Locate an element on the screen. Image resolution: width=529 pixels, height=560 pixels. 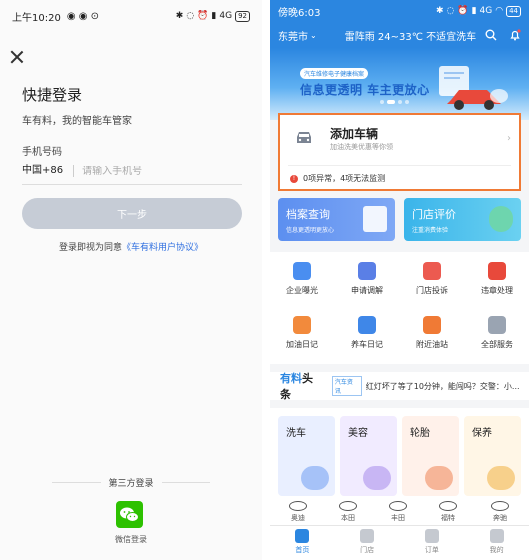
brand-item: 奔驰 is located at coordinates (500, 512).